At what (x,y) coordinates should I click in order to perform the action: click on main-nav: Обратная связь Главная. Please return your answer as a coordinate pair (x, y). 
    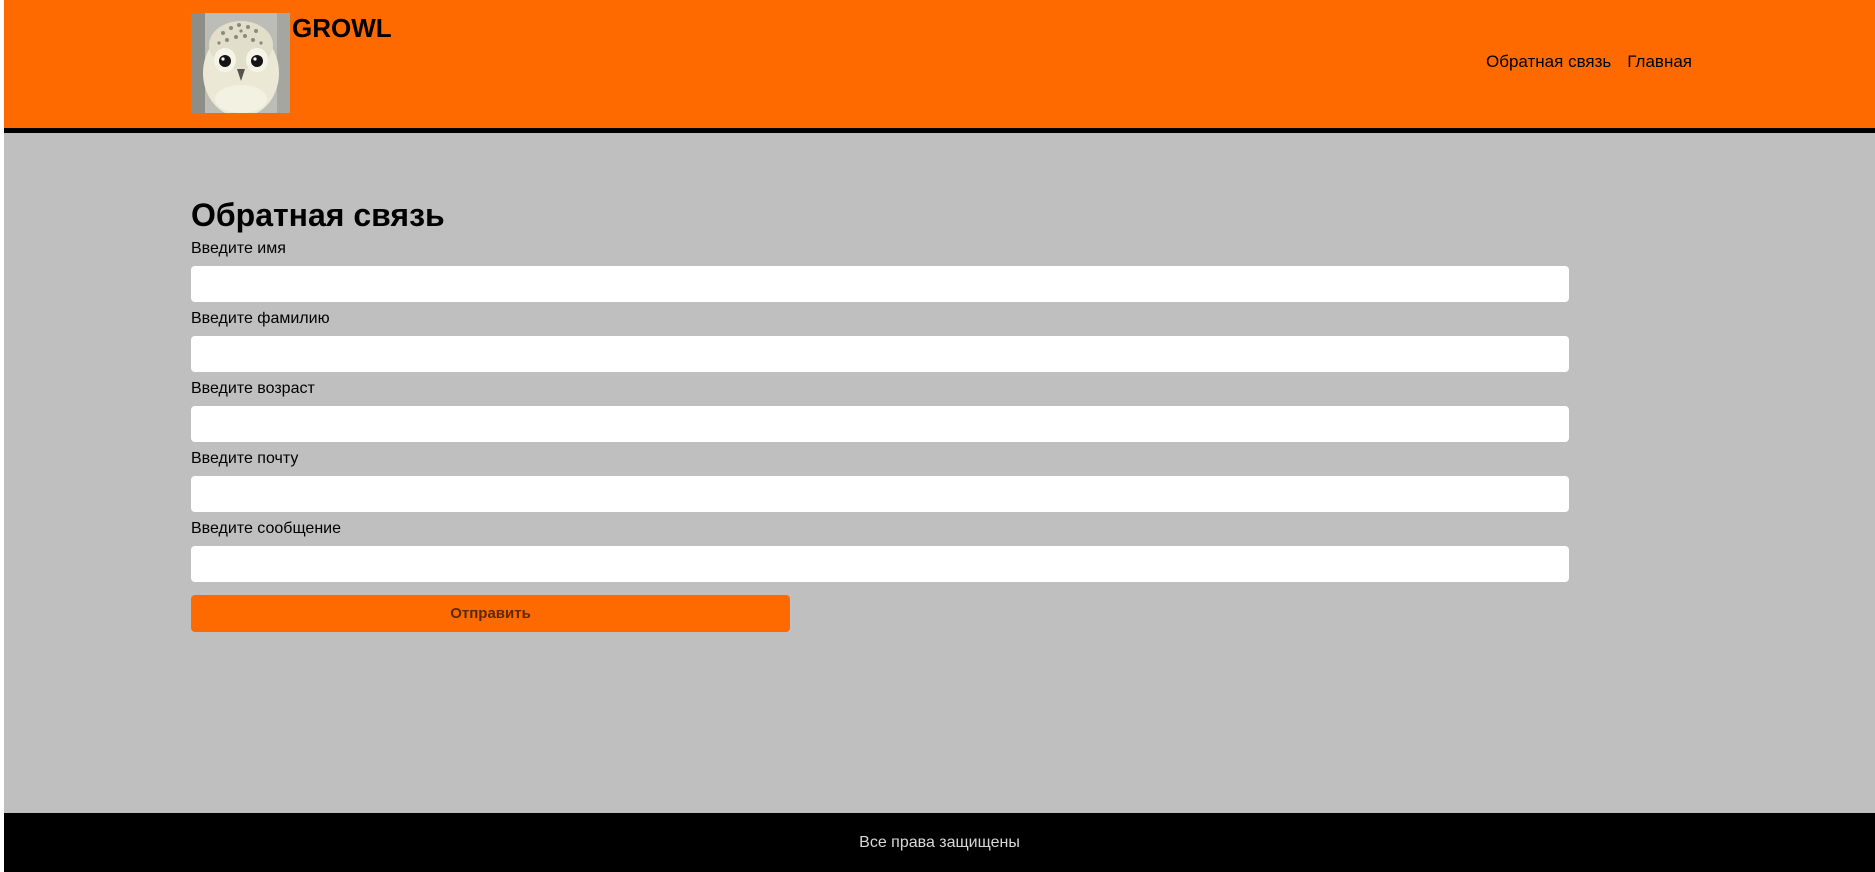
    Looking at the image, I should click on (1589, 62).